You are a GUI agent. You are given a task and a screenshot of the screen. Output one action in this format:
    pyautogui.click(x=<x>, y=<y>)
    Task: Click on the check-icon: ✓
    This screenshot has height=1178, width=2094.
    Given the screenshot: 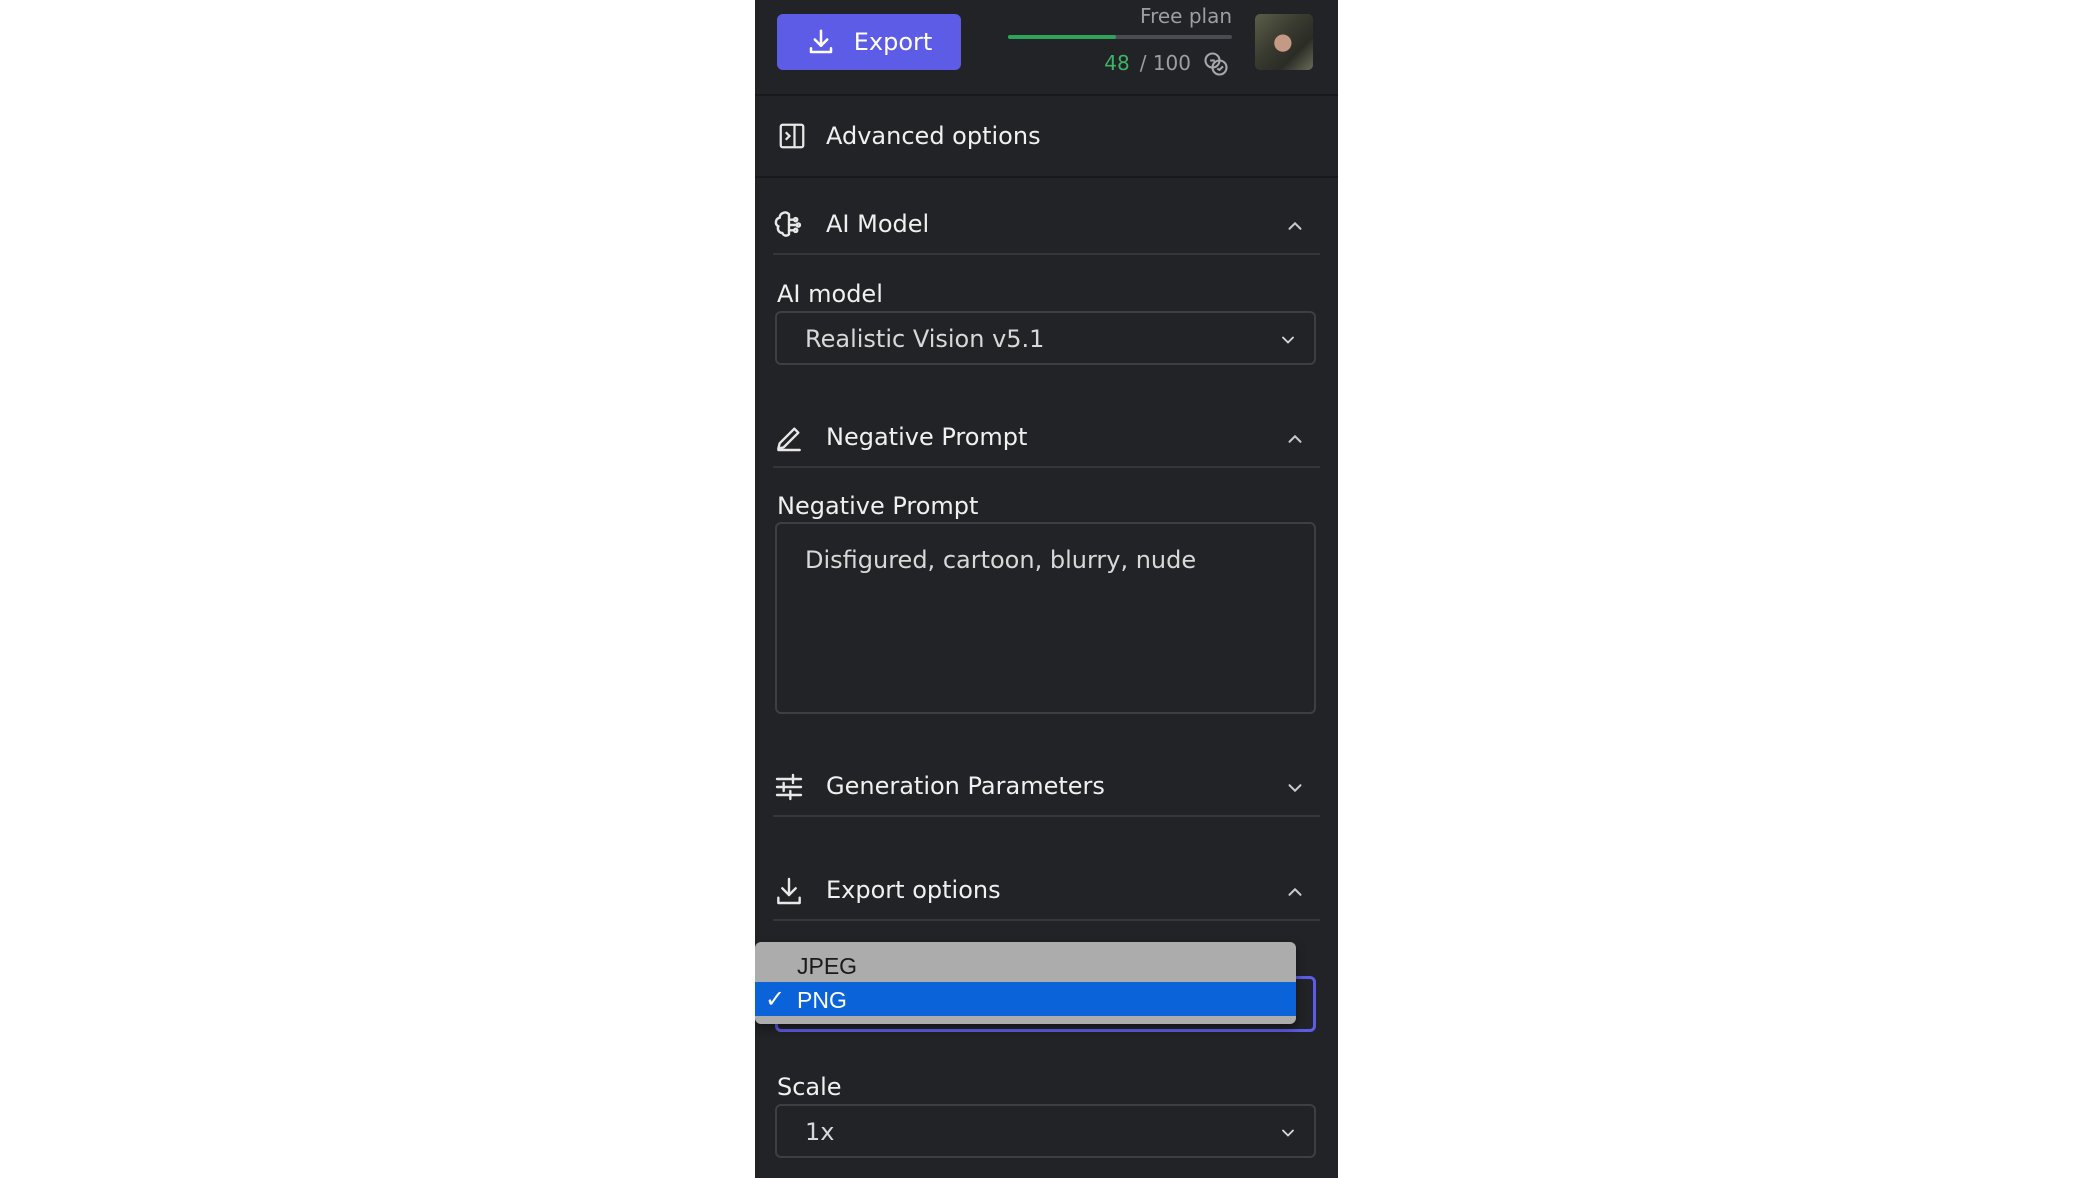 What is the action you would take?
    pyautogui.click(x=775, y=999)
    